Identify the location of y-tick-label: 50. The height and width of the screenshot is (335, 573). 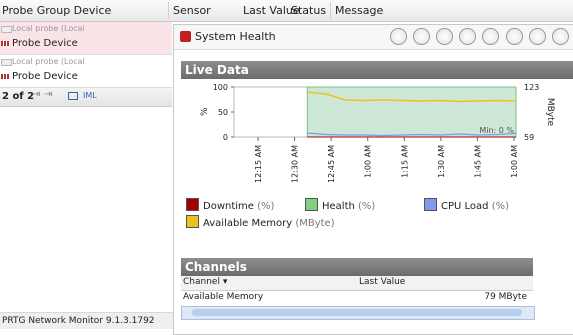
(223, 112).